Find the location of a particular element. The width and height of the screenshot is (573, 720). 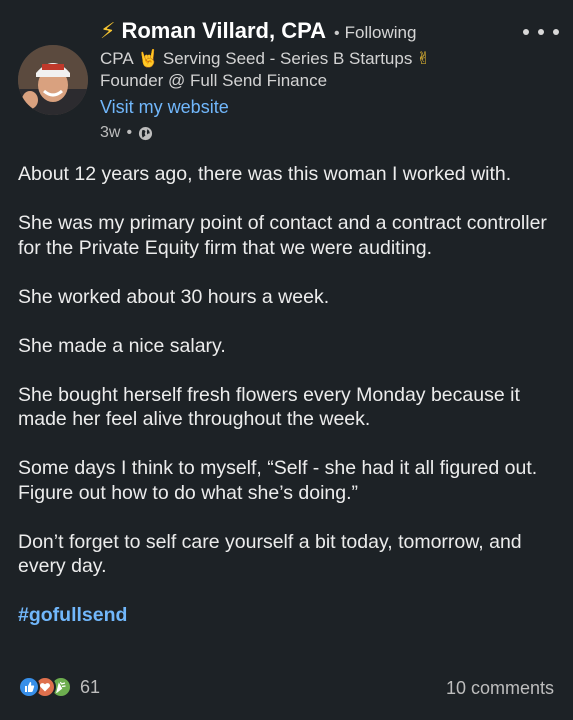

visit-website-link: Visit my website is located at coordinates (164, 107).